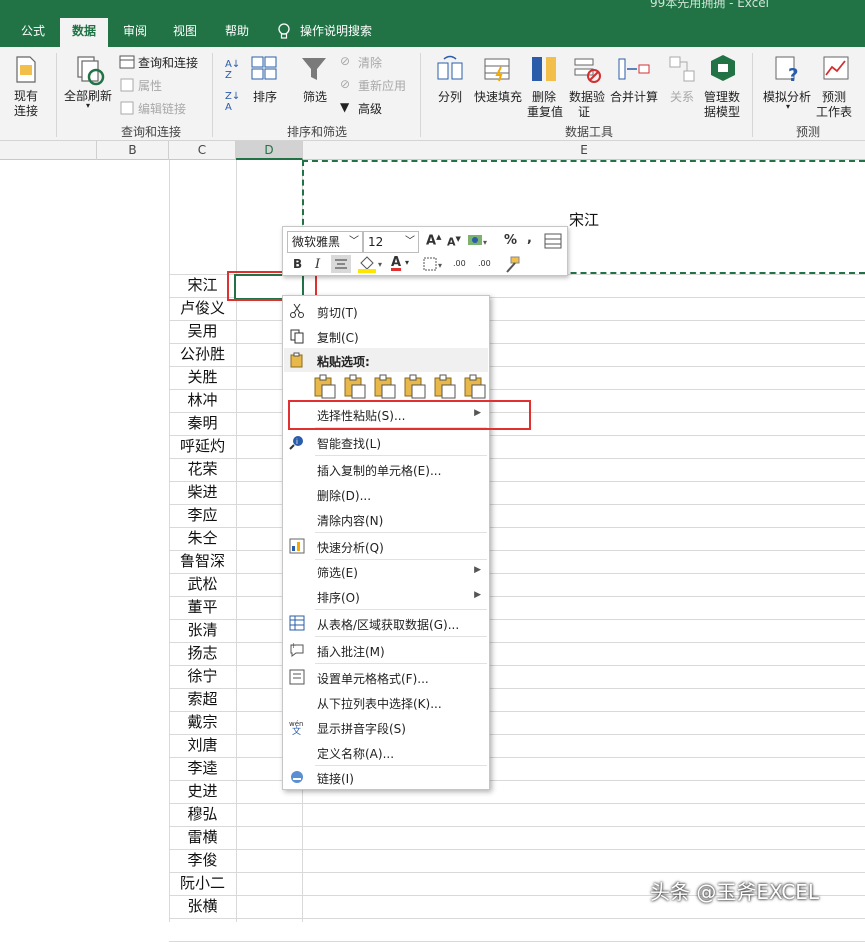  What do you see at coordinates (498, 96) in the screenshot?
I see `flash-fill-button: 快速填充` at bounding box center [498, 96].